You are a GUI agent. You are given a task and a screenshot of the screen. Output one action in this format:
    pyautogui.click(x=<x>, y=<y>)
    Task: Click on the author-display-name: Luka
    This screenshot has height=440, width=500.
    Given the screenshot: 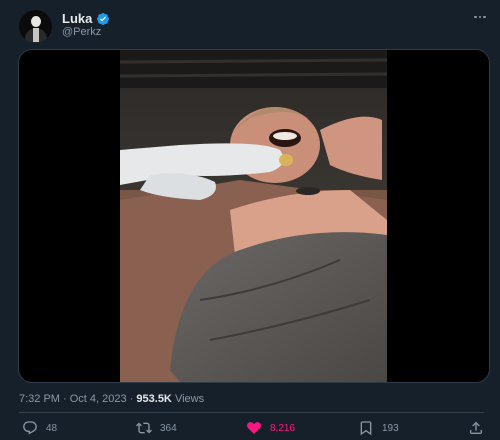 What is the action you would take?
    pyautogui.click(x=77, y=18)
    